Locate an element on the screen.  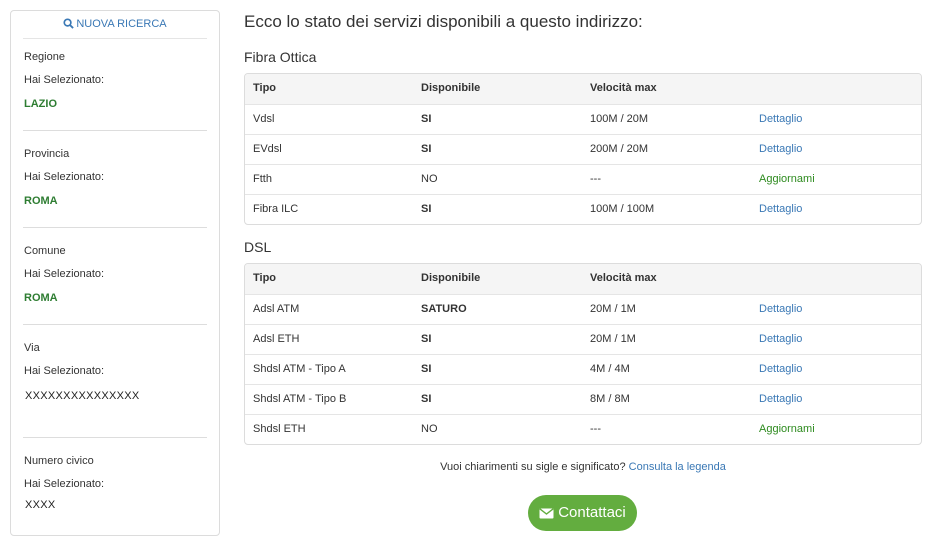
table-row: Ftth NO --- Aggiornami is located at coordinates (583, 179).